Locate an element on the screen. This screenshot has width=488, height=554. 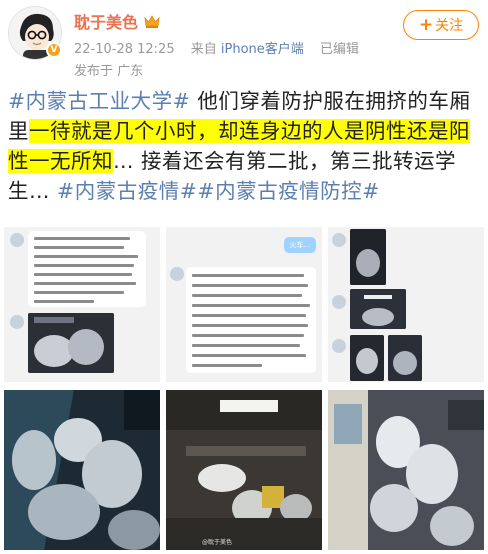
post-time: 22-10-28 12:25 is located at coordinates (124, 49).